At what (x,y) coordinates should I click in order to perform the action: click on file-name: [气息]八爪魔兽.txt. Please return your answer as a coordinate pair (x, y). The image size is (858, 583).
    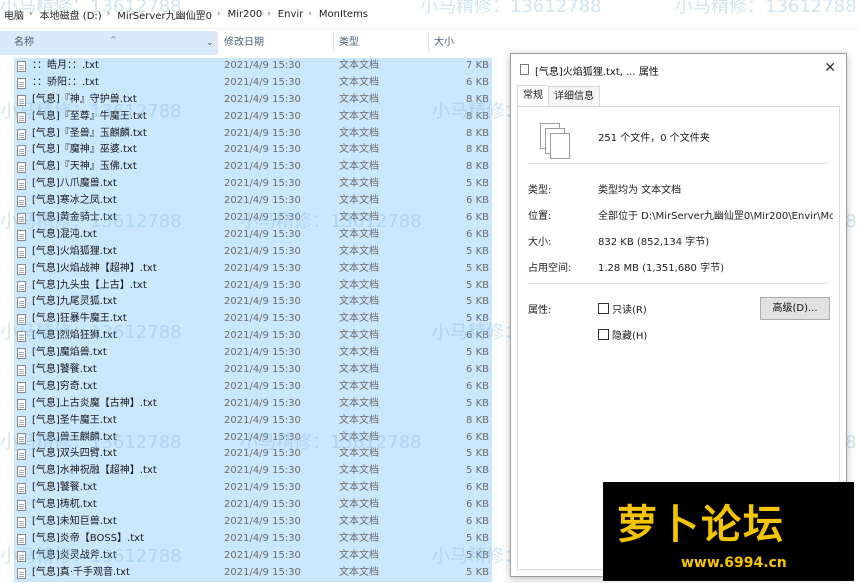
    Looking at the image, I should click on (74, 184).